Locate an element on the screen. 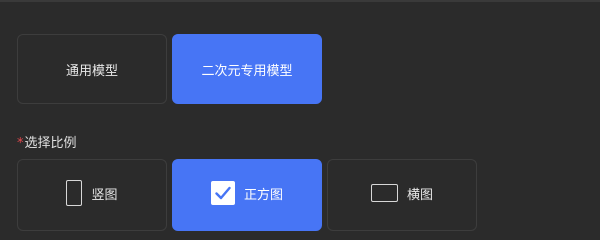 Image resolution: width=600 pixels, height=240 pixels. top-divider is located at coordinates (300, 1).